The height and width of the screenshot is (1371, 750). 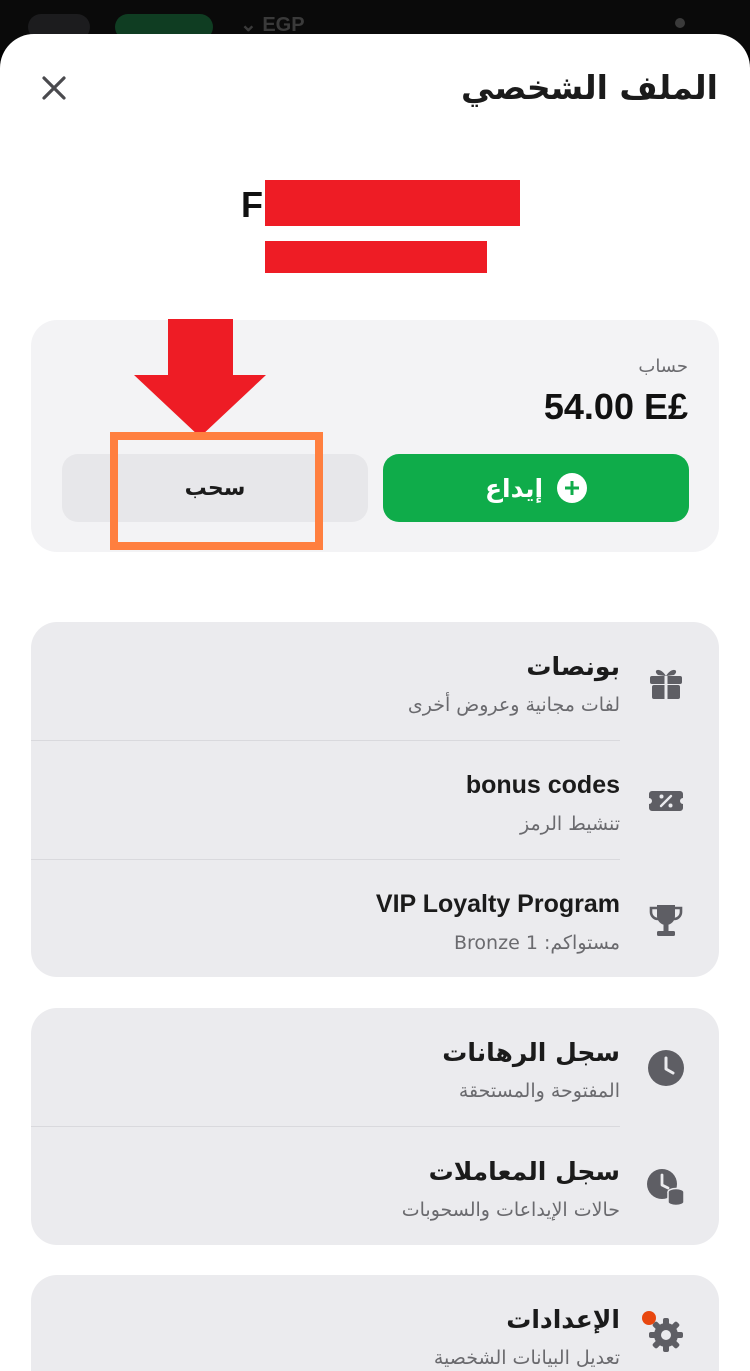 I want to click on trophy-icon, so click(x=666, y=920).